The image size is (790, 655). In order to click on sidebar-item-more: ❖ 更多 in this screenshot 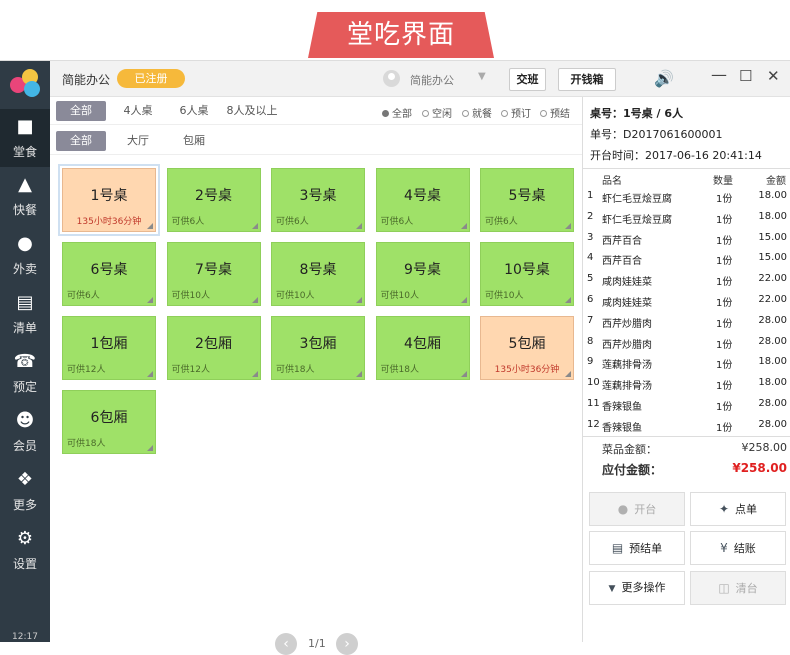, I will do `click(25, 491)`.